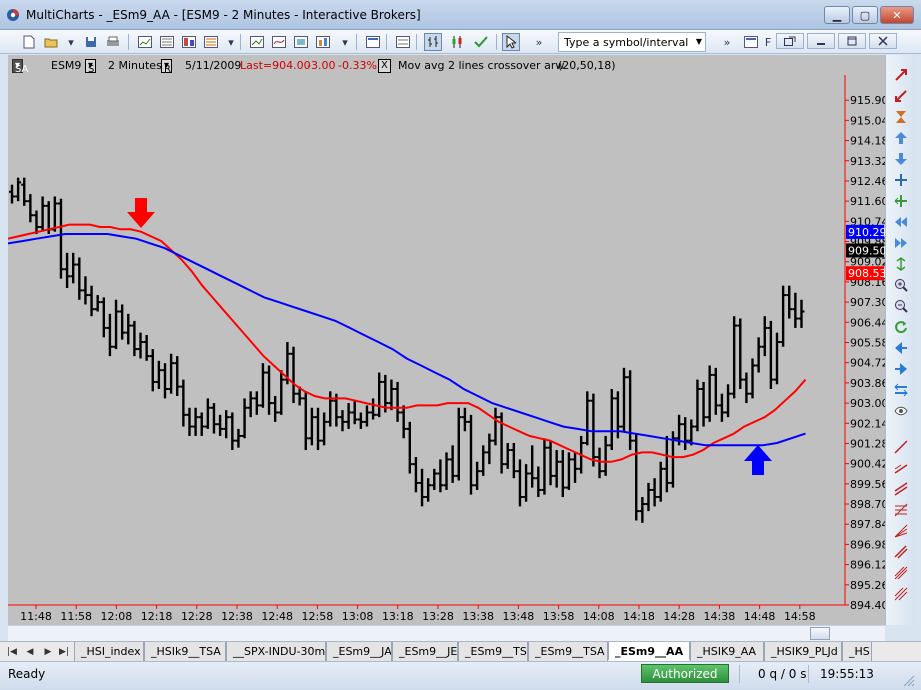  I want to click on mdi-minimize-button, so click(821, 41).